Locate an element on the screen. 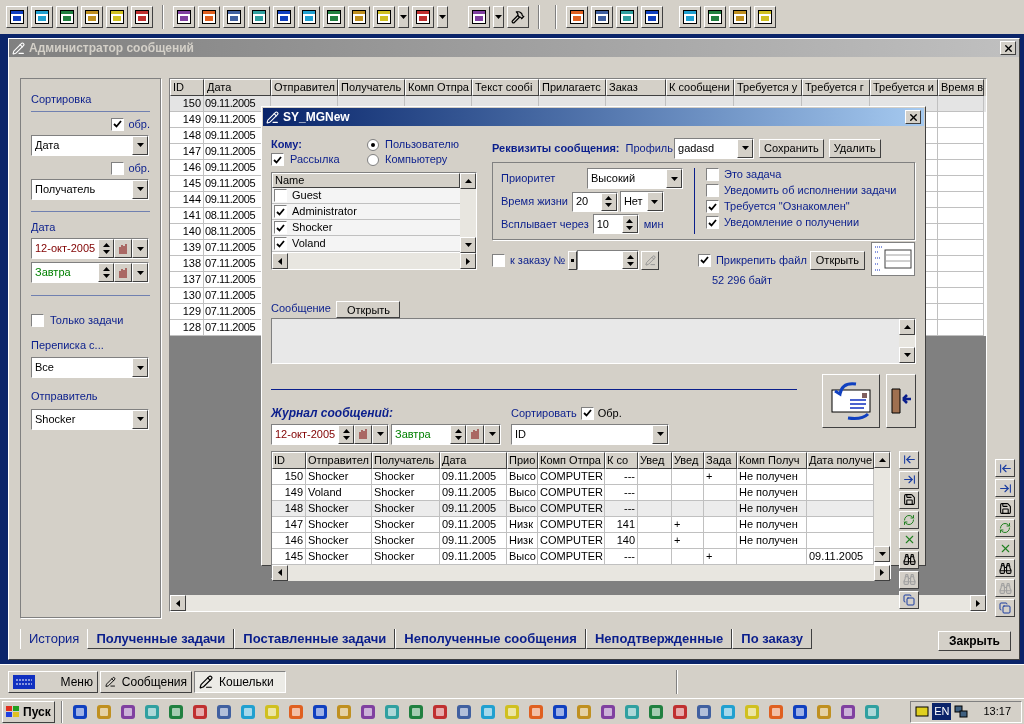 The image size is (1024, 724). column-header: Дата is located at coordinates (473, 460).